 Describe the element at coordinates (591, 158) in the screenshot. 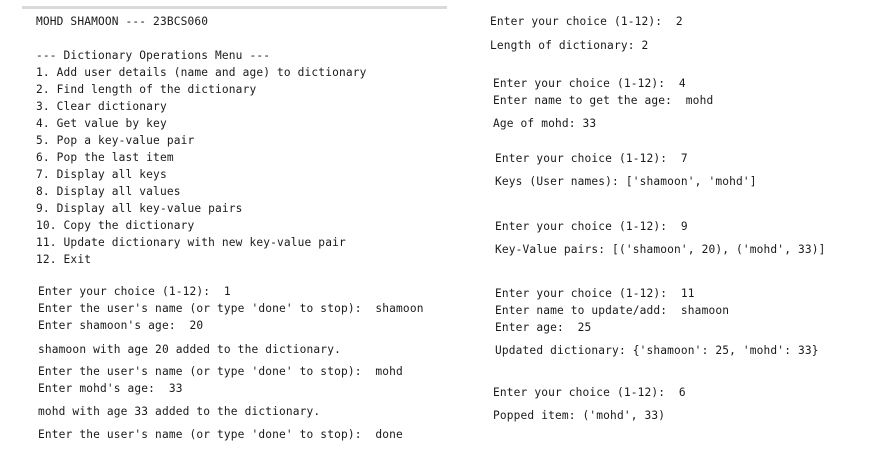

I see `console-line: Enter your choice (1-12): 7` at that location.